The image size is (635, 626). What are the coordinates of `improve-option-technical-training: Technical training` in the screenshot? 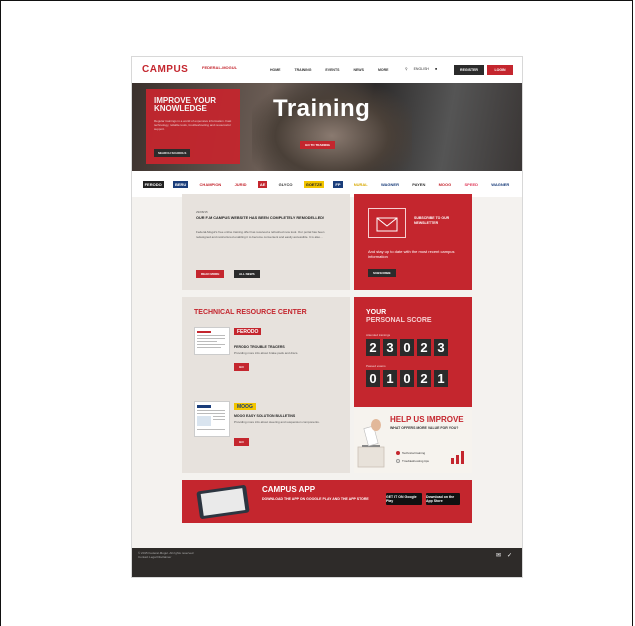 It's located at (410, 453).